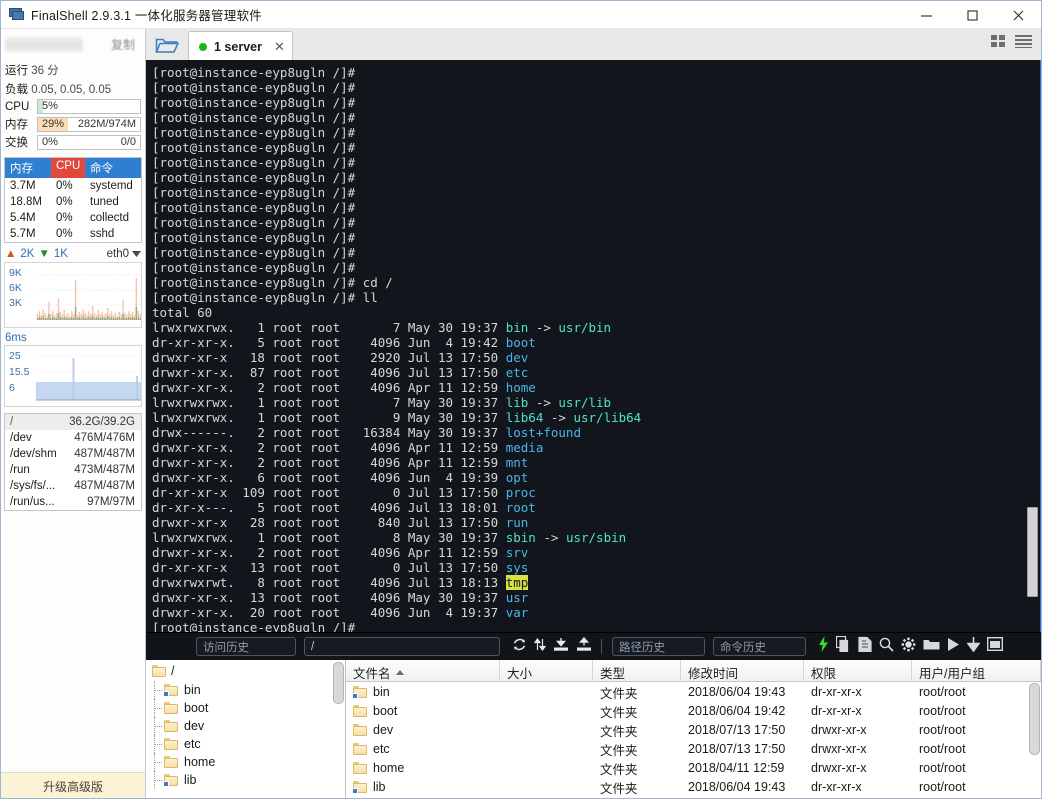  What do you see at coordinates (593, 646) in the screenshot?
I see `terminal-toolbar: 访问历史 / 路径历史 命令历史` at bounding box center [593, 646].